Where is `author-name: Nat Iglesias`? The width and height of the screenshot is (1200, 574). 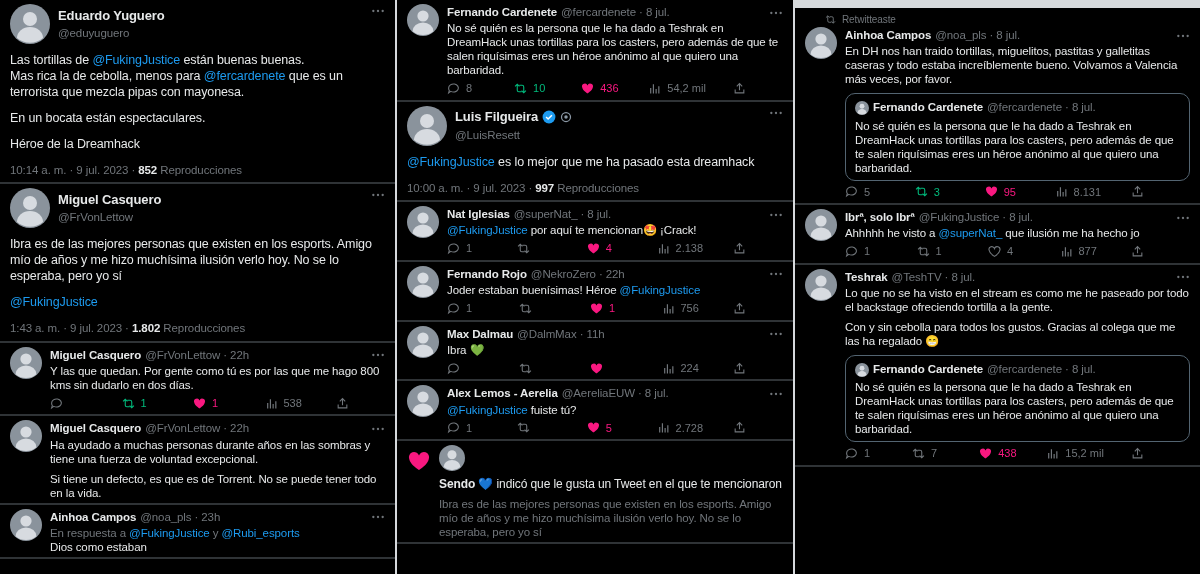
author-name: Nat Iglesias is located at coordinates (478, 215).